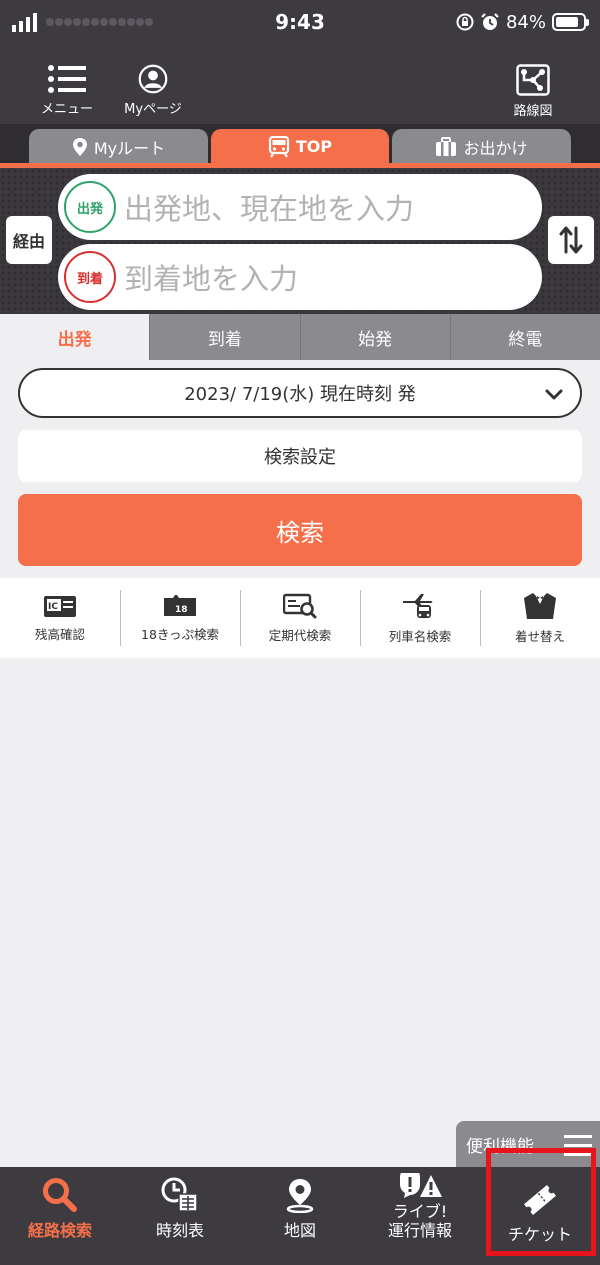  What do you see at coordinates (79, 146) in the screenshot?
I see `pin-icon` at bounding box center [79, 146].